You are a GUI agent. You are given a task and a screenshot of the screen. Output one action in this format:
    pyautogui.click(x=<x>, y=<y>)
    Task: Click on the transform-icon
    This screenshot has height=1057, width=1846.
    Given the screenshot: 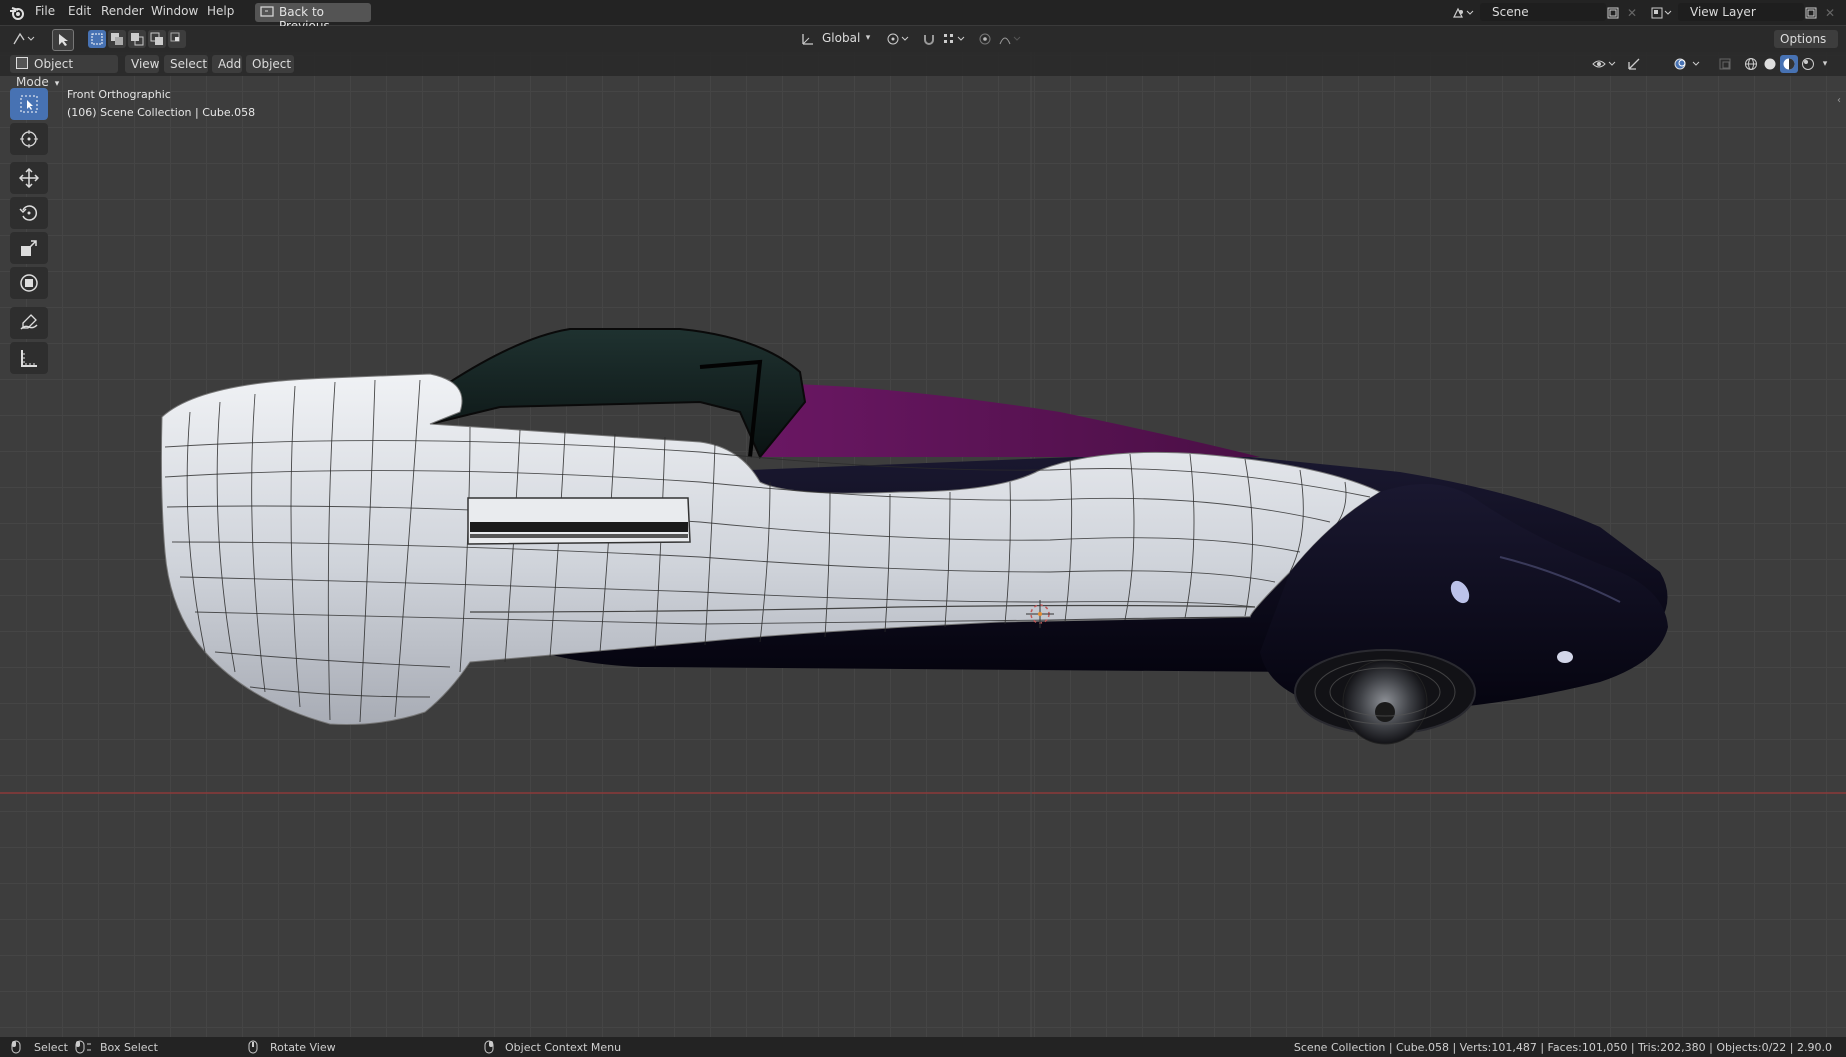 What is the action you would take?
    pyautogui.click(x=29, y=283)
    